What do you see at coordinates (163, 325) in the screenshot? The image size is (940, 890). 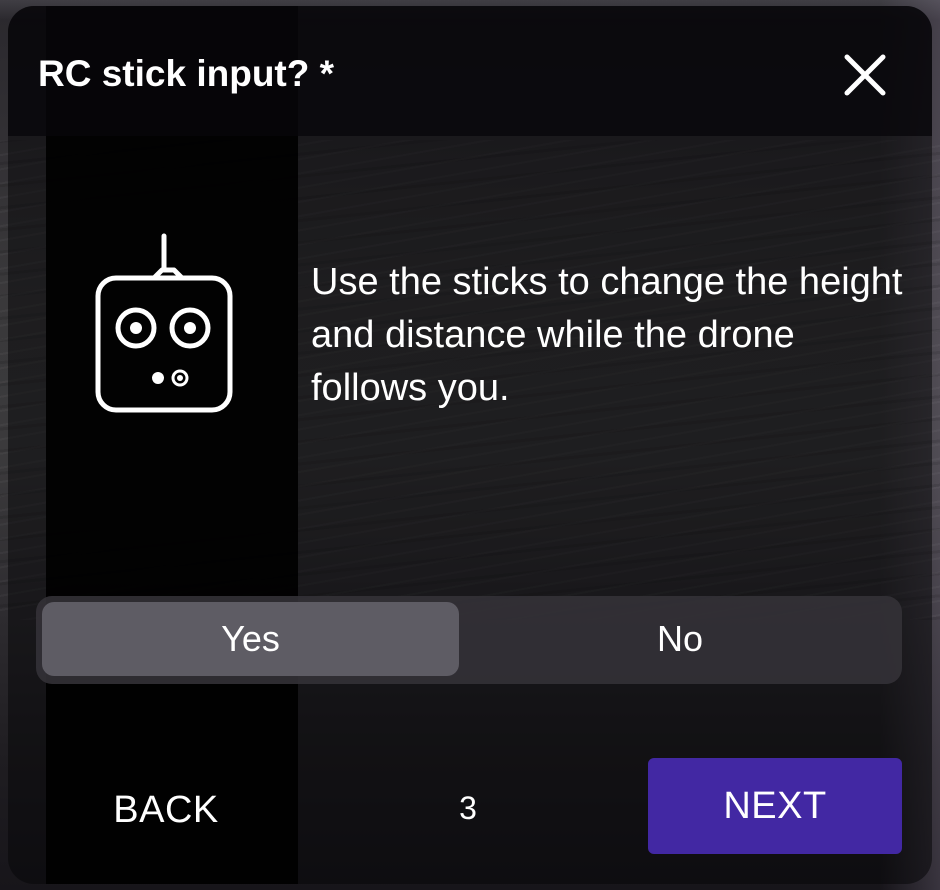 I see `remote-controller-icon` at bounding box center [163, 325].